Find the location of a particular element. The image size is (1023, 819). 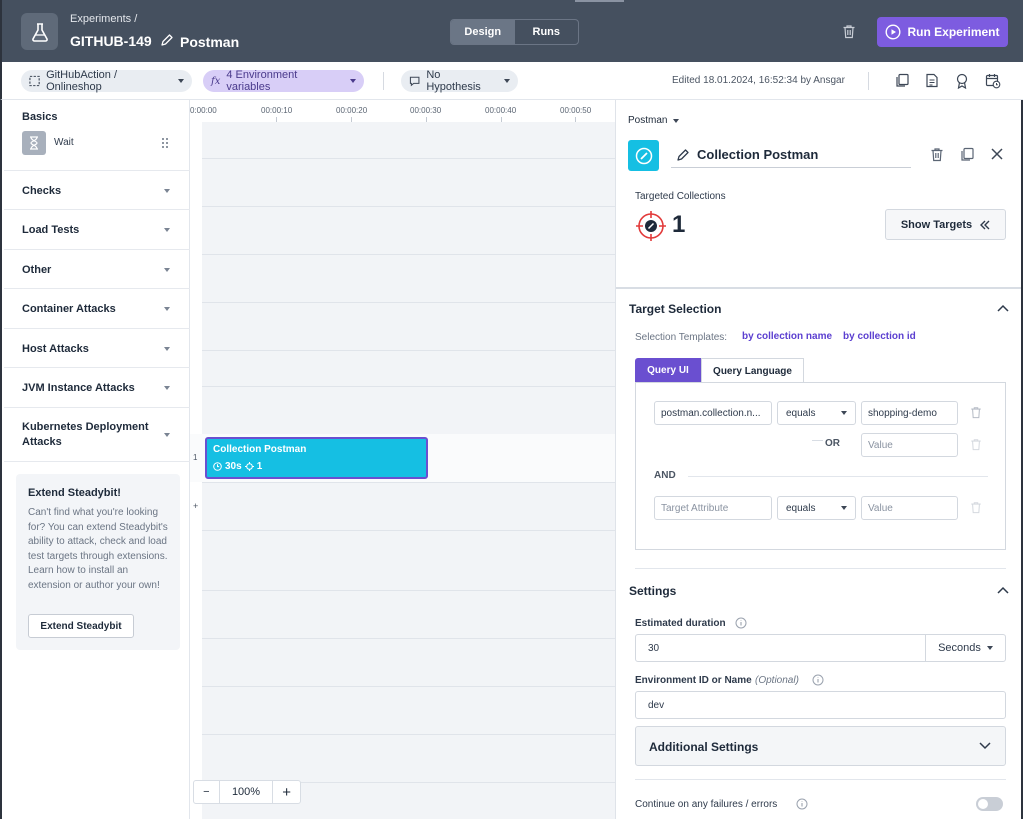

timeline-tick: 0:00:00 is located at coordinates (203, 110).